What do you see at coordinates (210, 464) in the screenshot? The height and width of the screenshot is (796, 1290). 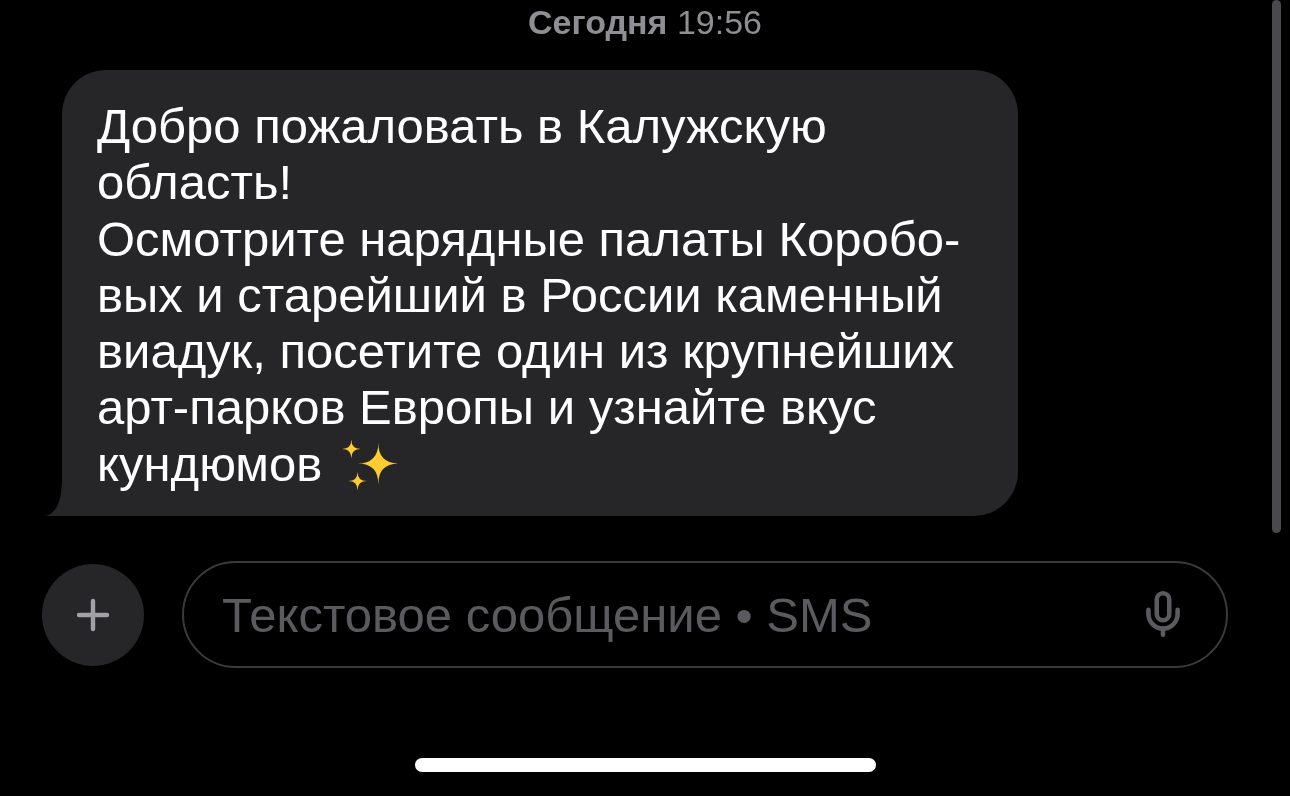 I see `message-line: кундюмов` at bounding box center [210, 464].